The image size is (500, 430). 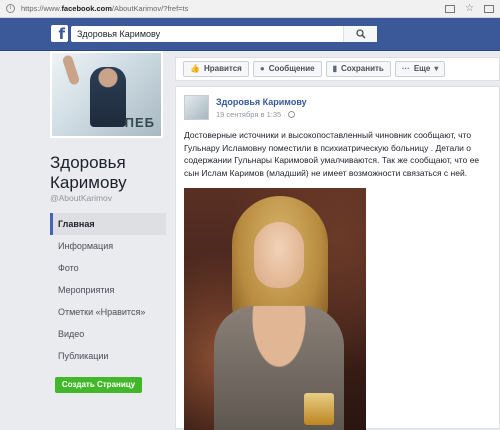 What do you see at coordinates (262, 68) in the screenshot?
I see `message-icon: ●` at bounding box center [262, 68].